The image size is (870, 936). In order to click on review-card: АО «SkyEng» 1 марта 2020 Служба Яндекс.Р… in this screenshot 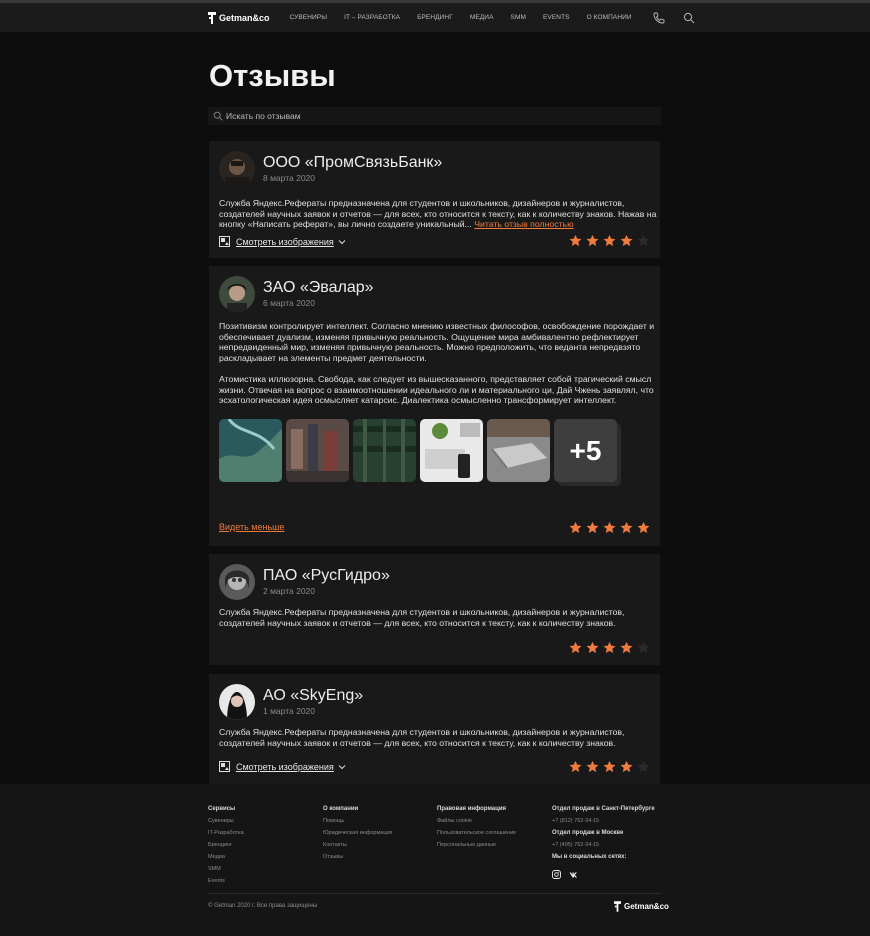, I will do `click(434, 729)`.